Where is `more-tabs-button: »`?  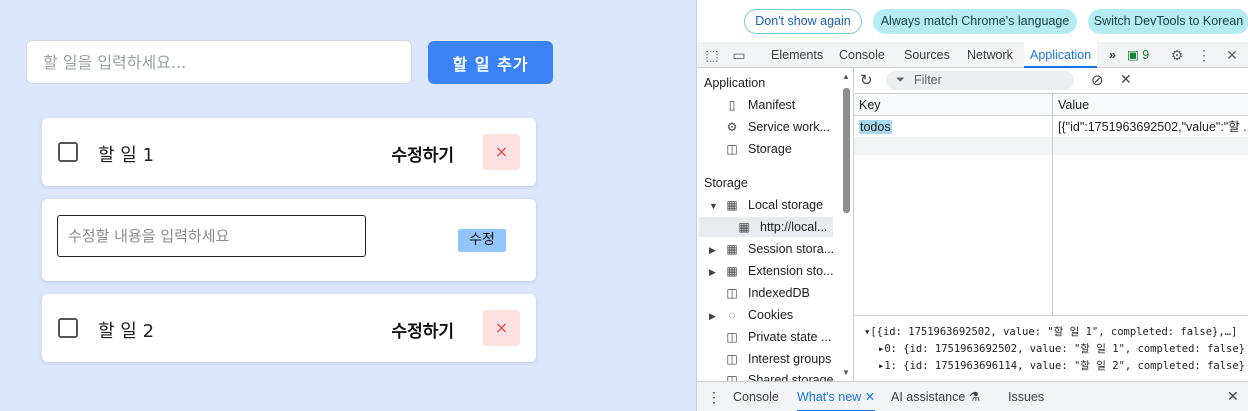
more-tabs-button: » is located at coordinates (1112, 55).